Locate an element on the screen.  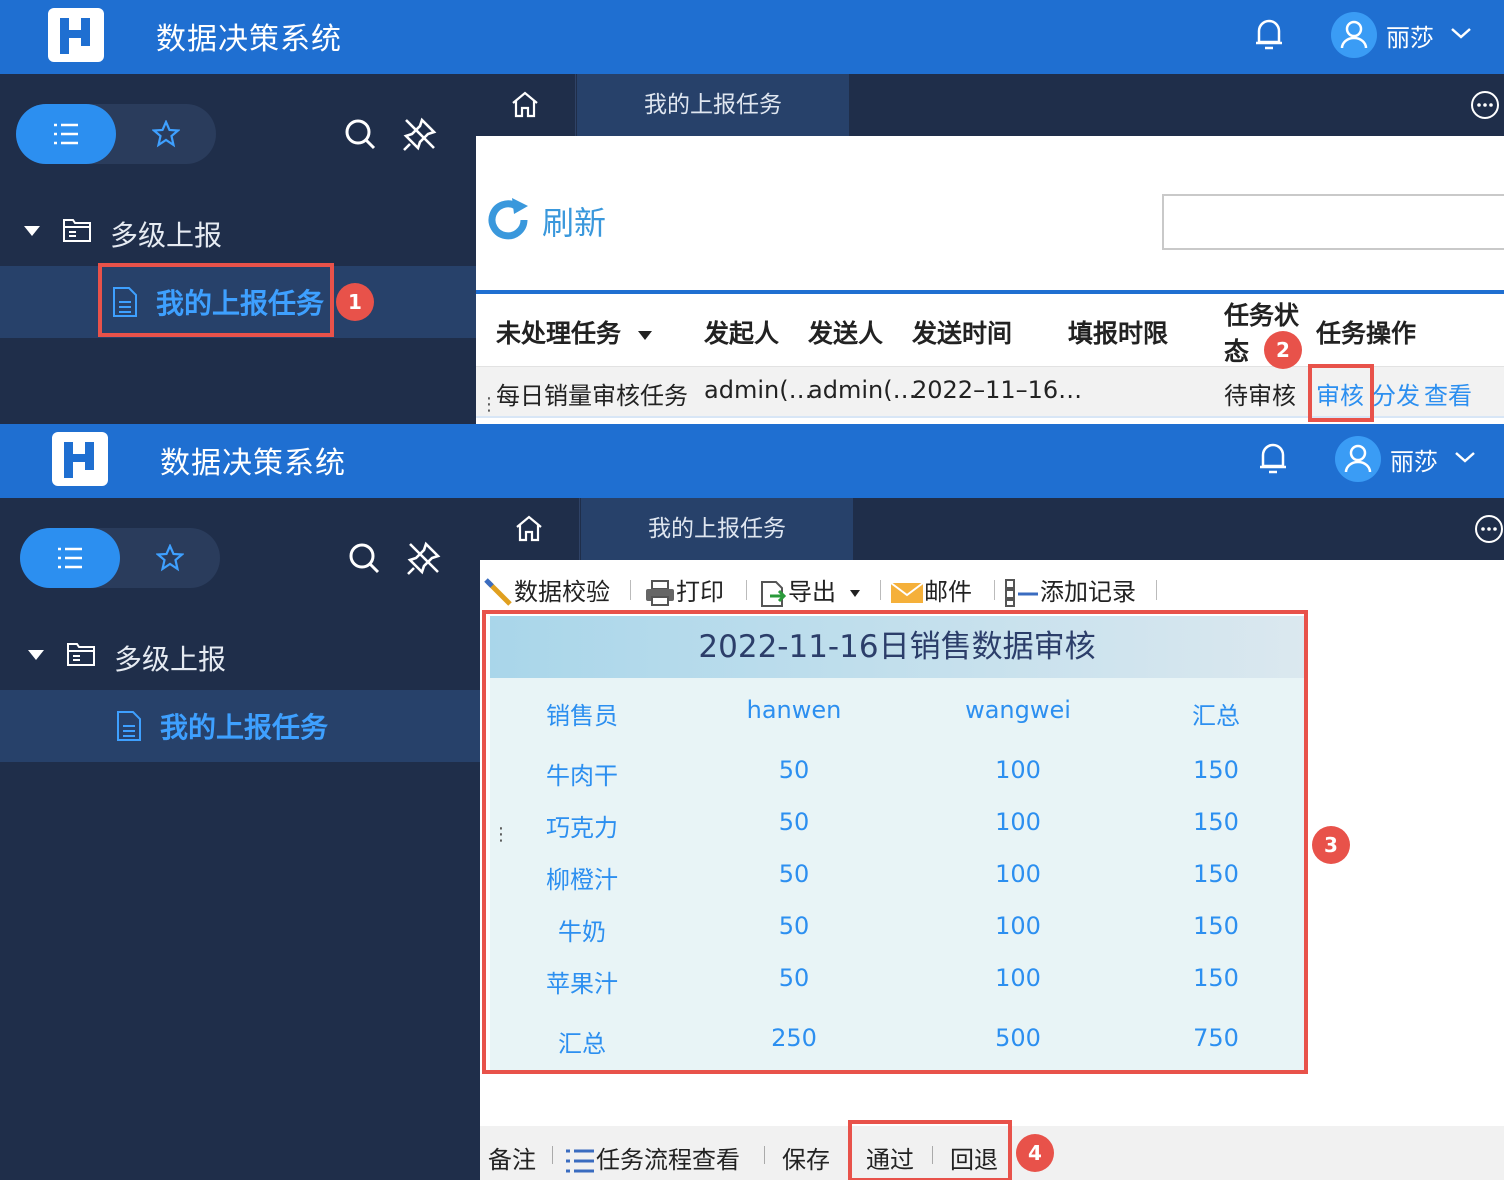
home-icon is located at coordinates (525, 104).